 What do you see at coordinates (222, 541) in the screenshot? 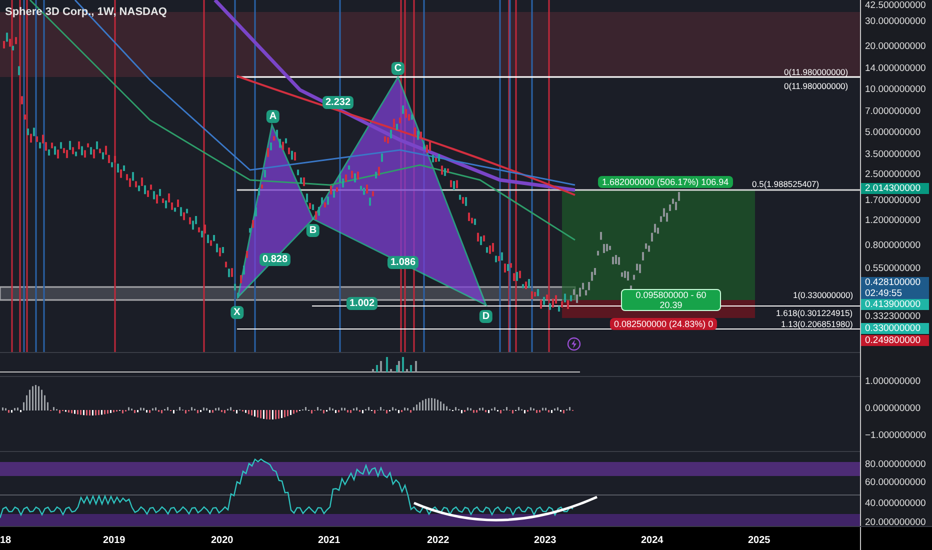
I see `time-axis-label: 2020` at bounding box center [222, 541].